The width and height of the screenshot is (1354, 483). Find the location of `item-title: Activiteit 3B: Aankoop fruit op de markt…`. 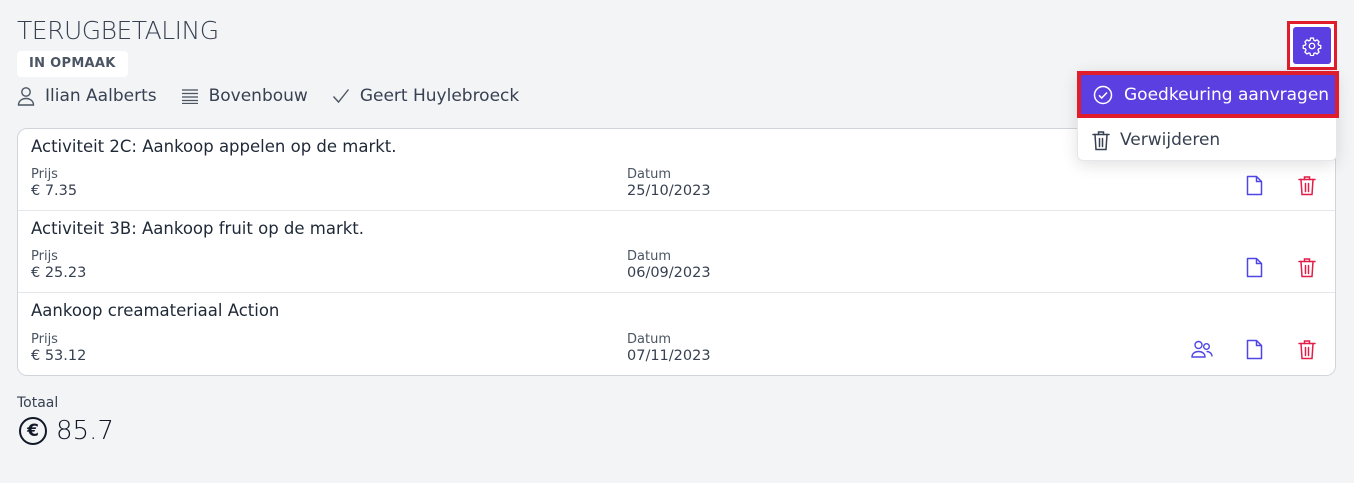

item-title: Activiteit 3B: Aankoop fruit op de markt… is located at coordinates (198, 228).